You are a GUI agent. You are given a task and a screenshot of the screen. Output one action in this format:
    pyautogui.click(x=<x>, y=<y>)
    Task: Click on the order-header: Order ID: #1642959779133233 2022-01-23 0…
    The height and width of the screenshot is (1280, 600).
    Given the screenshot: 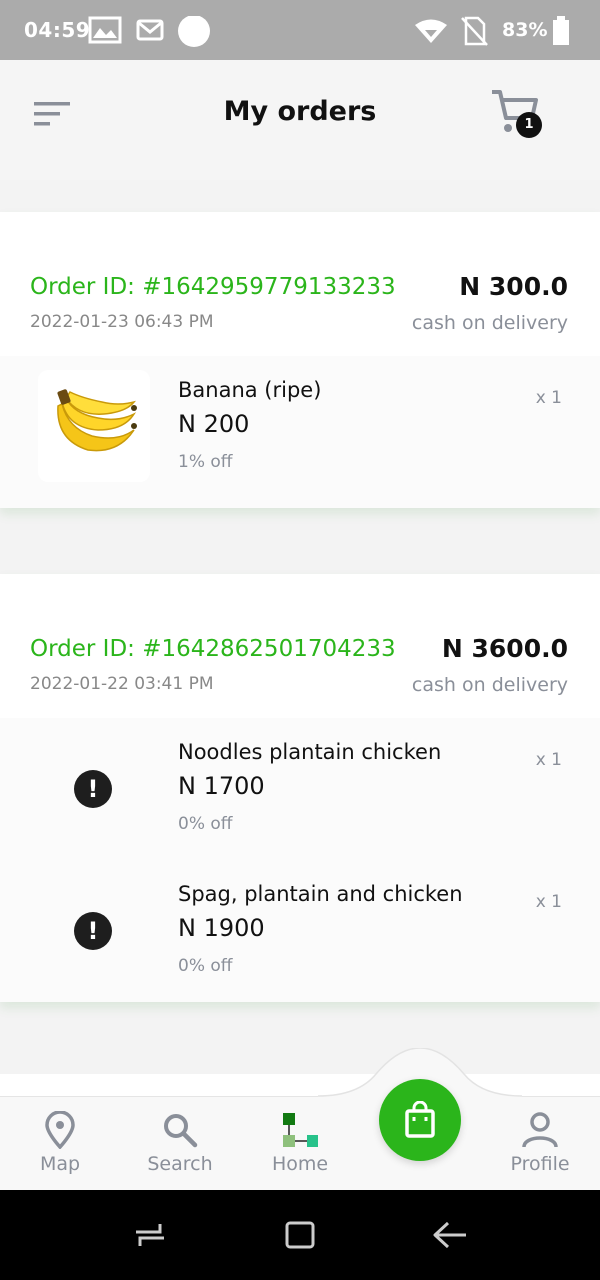 What is the action you would take?
    pyautogui.click(x=300, y=284)
    